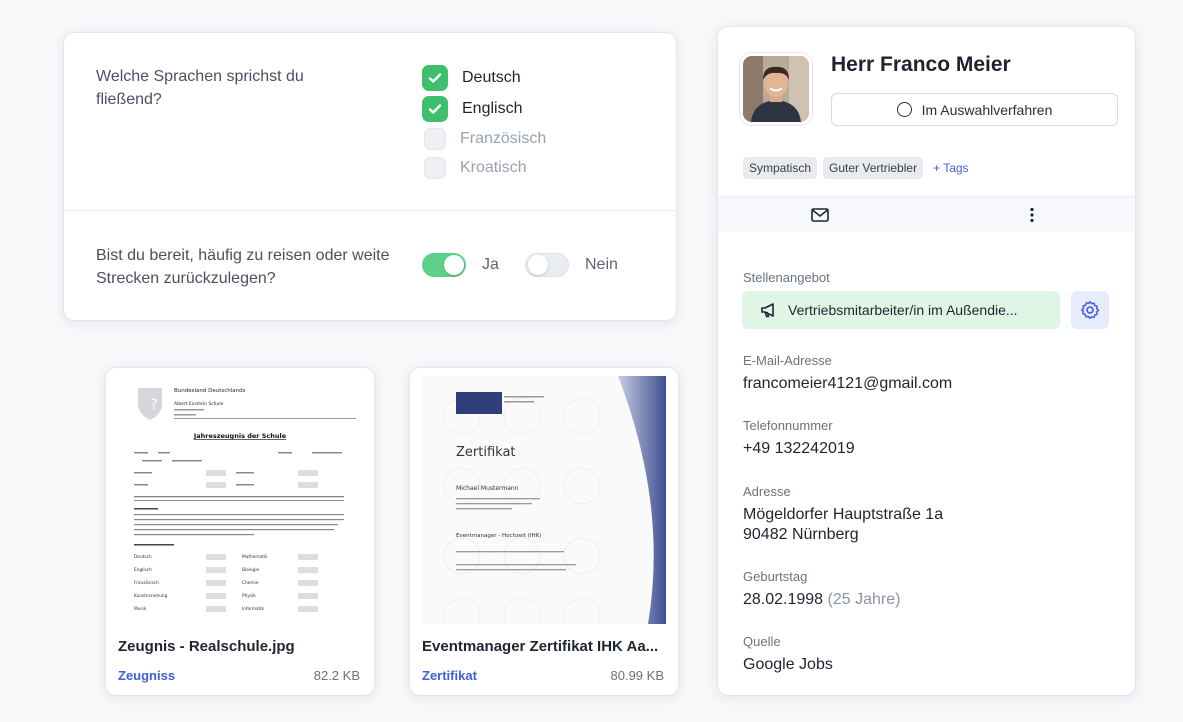 The image size is (1183, 722). I want to click on address-line2: 90482 Nürnberg, so click(801, 534).